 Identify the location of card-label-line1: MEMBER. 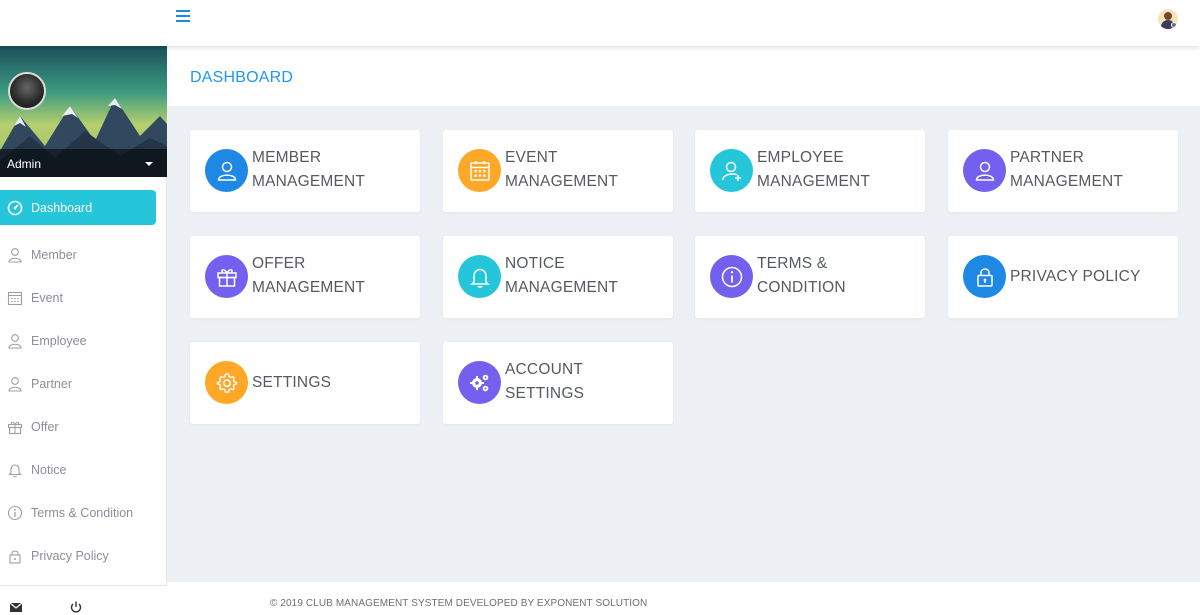
(287, 157).